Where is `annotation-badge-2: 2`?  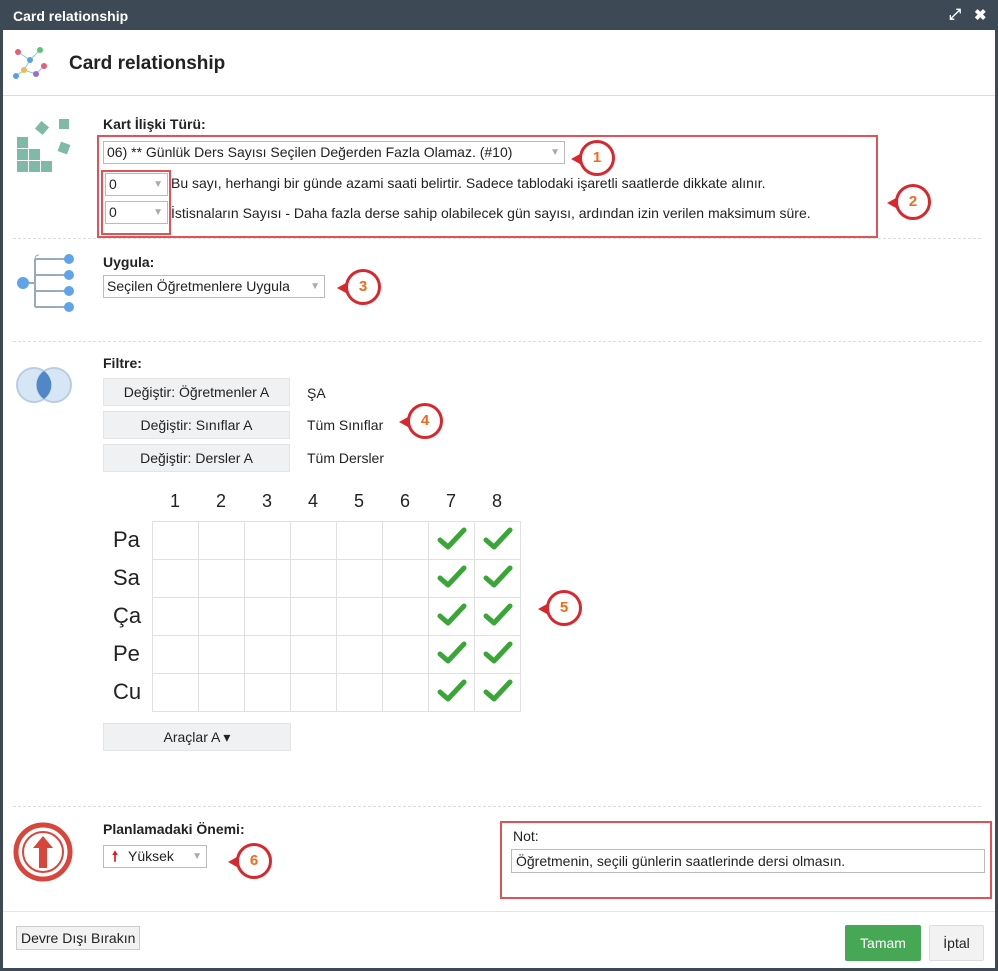
annotation-badge-2: 2 is located at coordinates (909, 202).